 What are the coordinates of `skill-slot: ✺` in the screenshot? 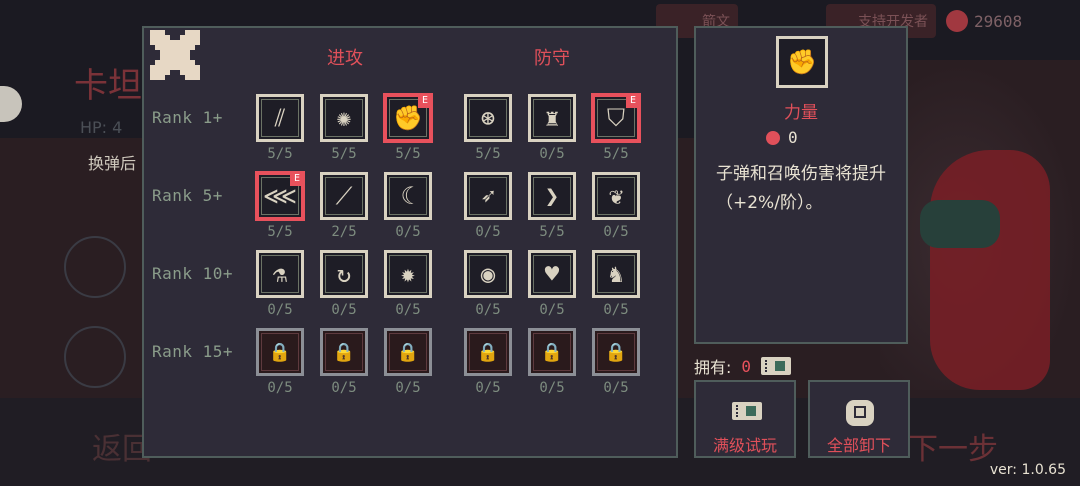 It's located at (344, 118).